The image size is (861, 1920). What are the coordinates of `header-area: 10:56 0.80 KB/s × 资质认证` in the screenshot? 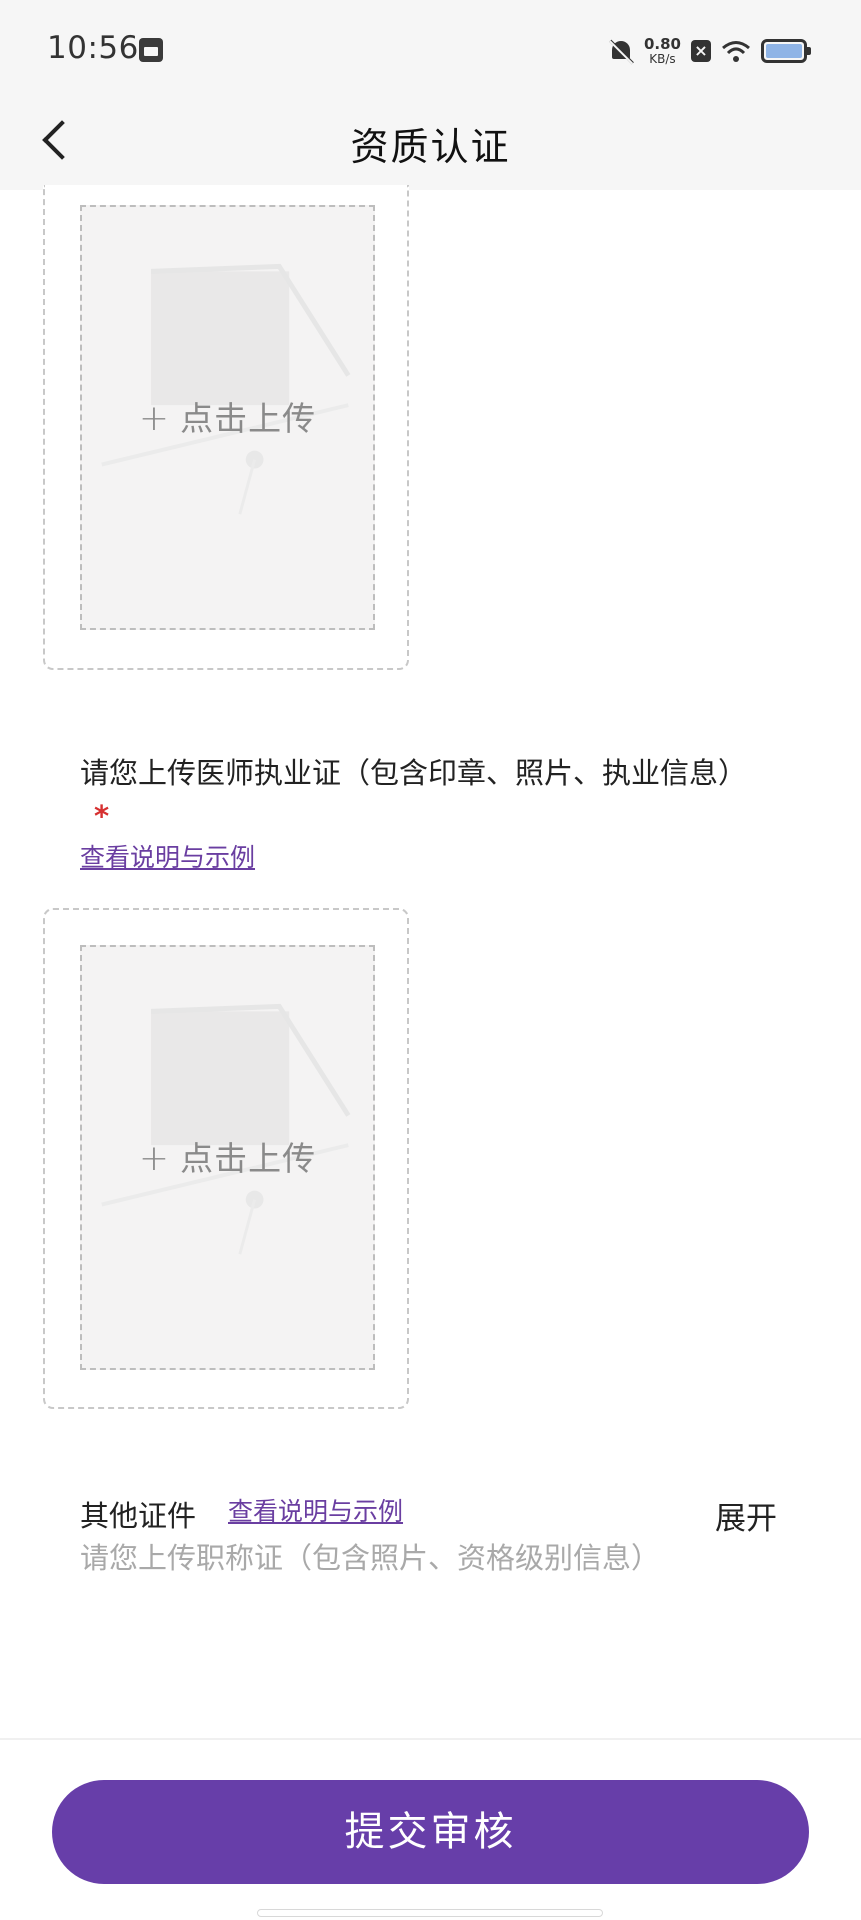 It's located at (430, 95).